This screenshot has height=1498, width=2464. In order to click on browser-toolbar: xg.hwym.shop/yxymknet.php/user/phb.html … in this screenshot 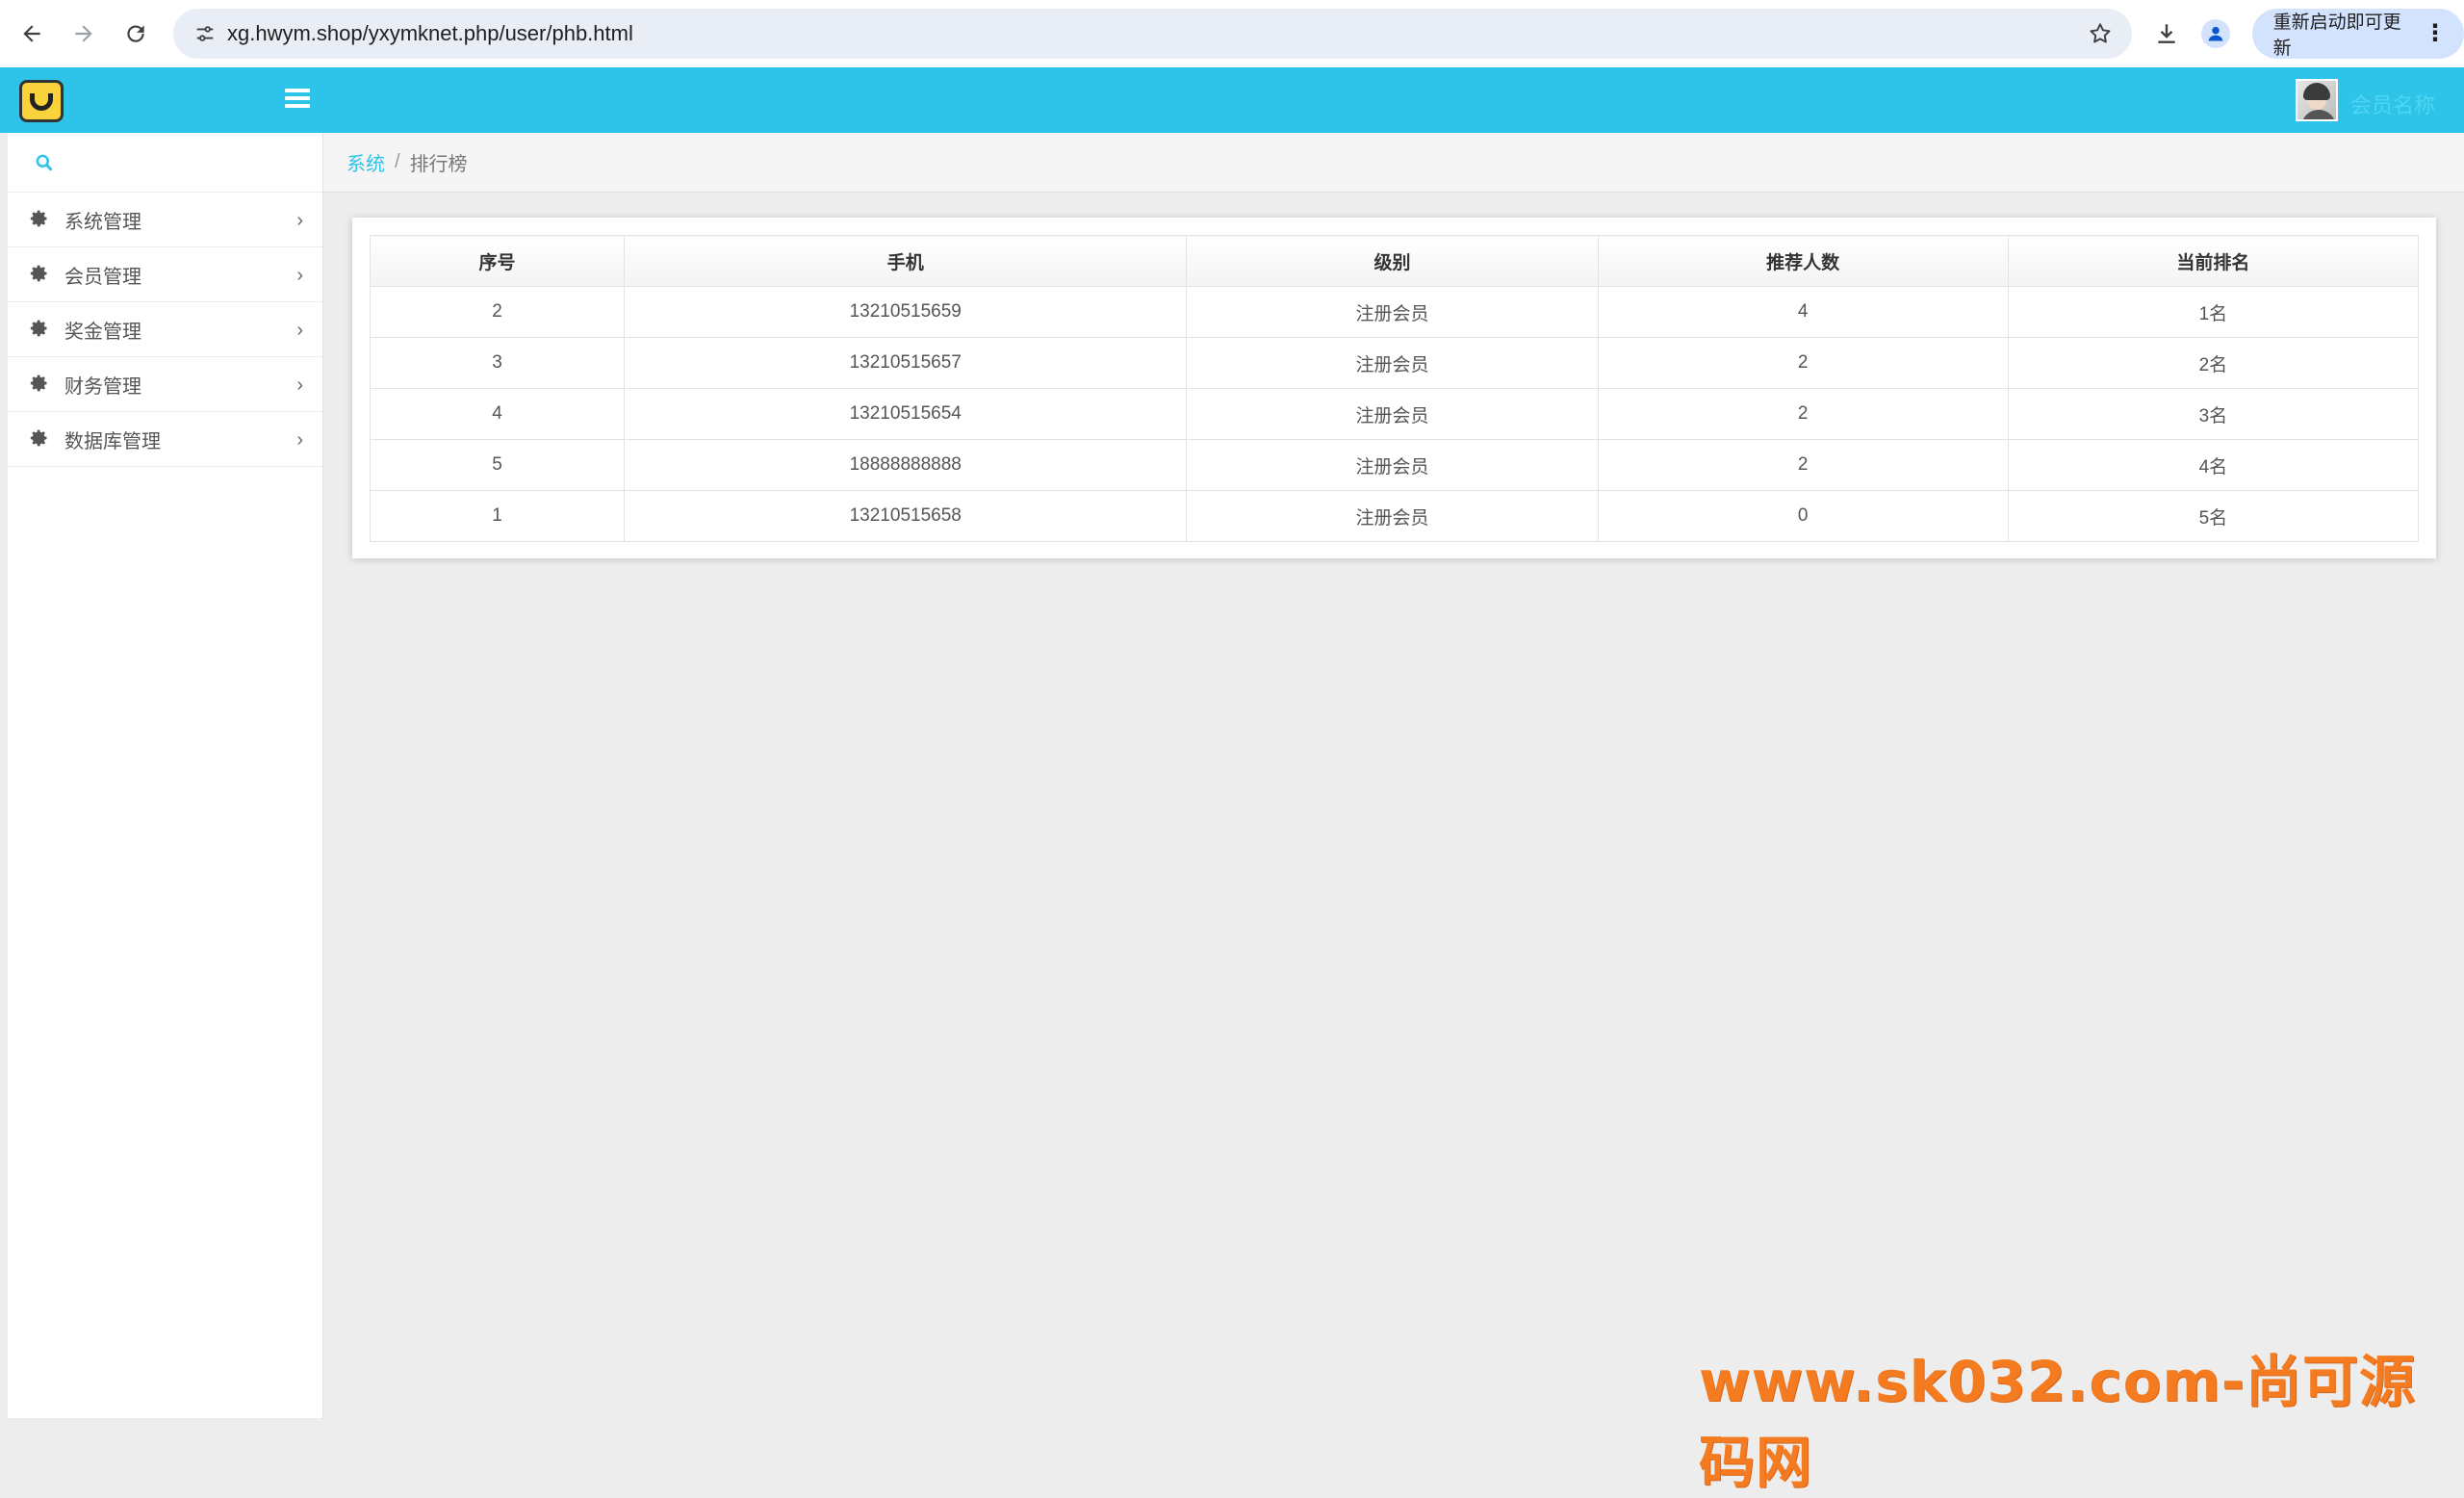, I will do `click(1232, 33)`.